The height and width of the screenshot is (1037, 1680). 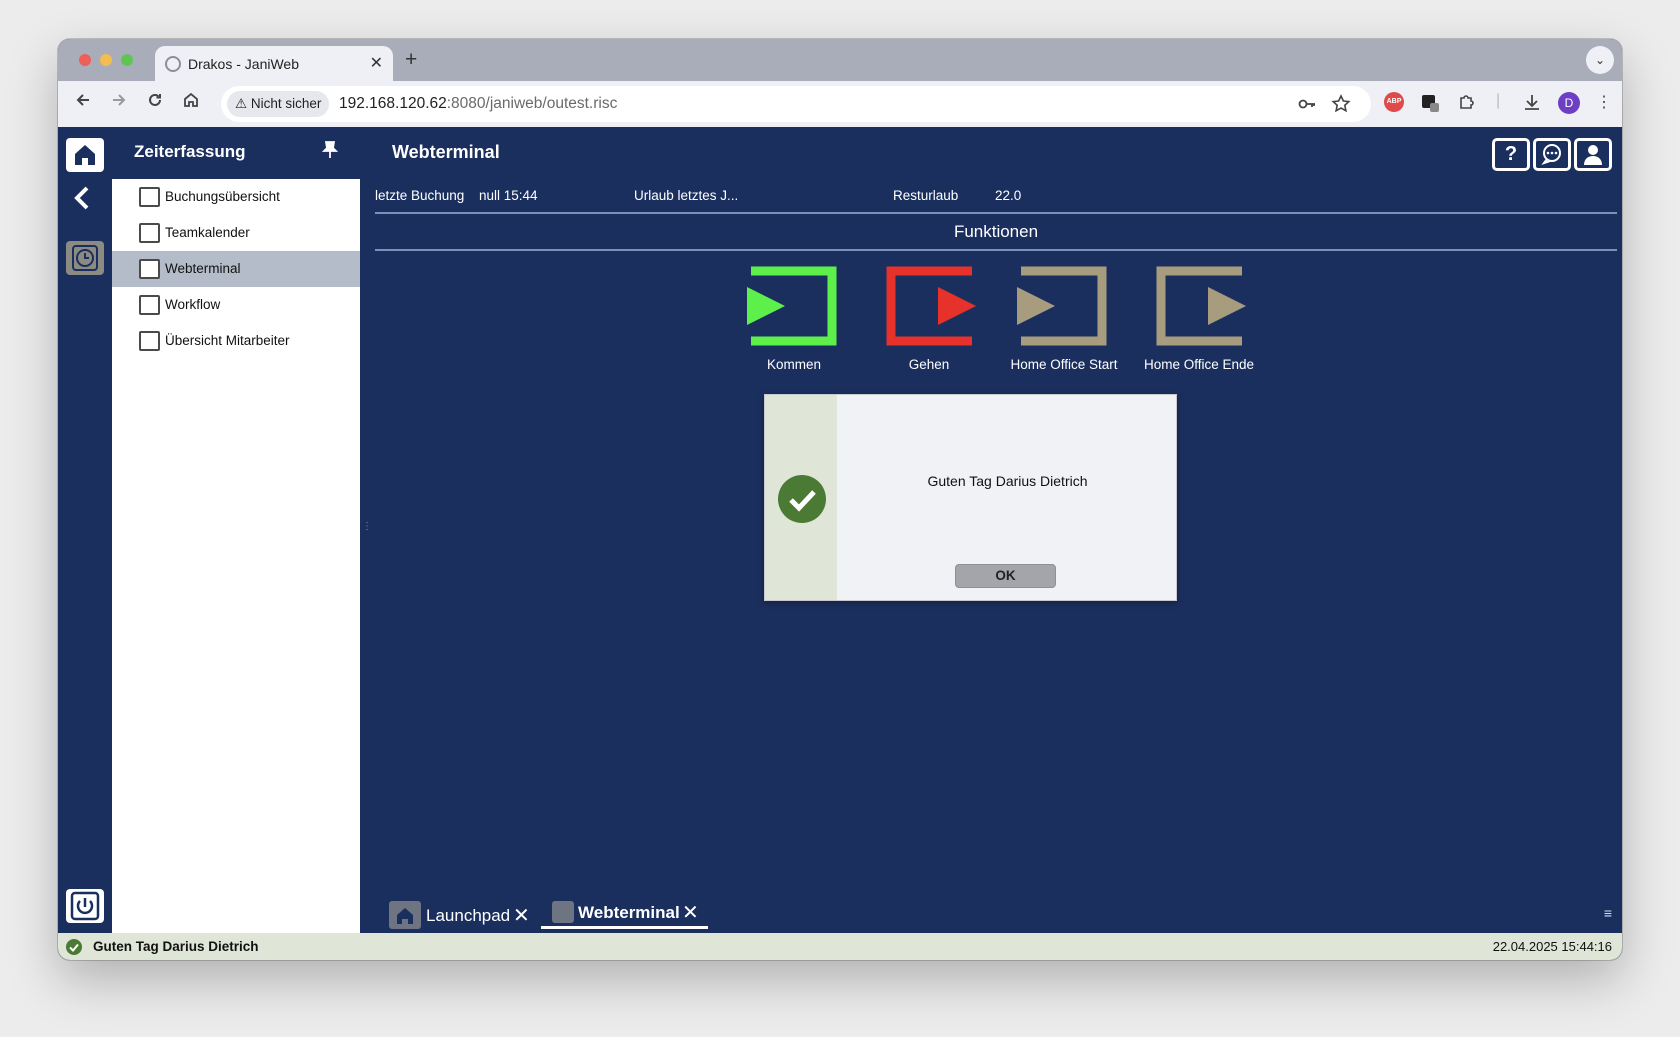 What do you see at coordinates (286, 103) in the screenshot?
I see `security-label: Nicht sicher` at bounding box center [286, 103].